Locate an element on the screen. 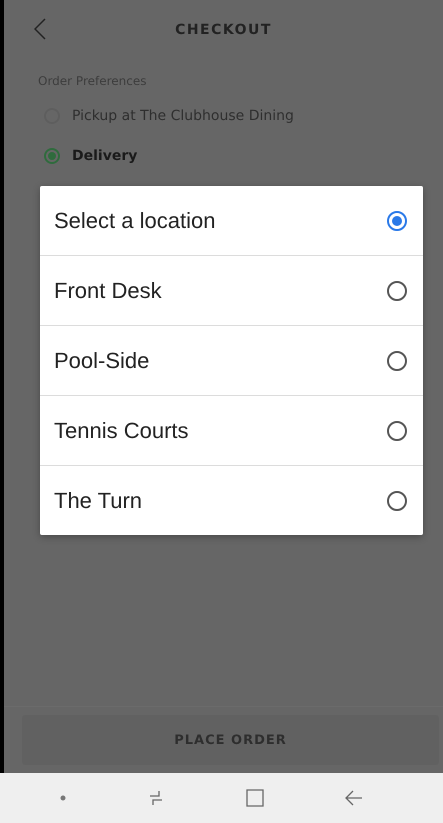  location-option: Select a location is located at coordinates (135, 221).